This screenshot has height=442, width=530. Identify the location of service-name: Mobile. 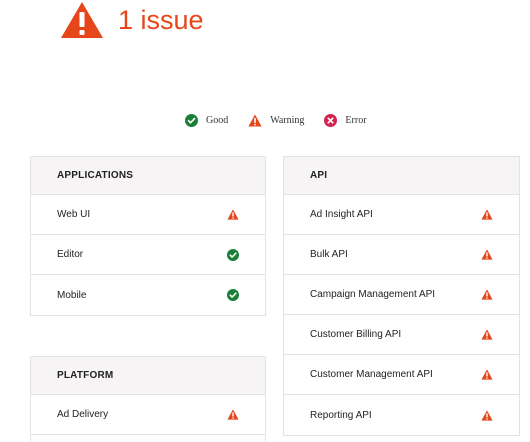
(72, 295).